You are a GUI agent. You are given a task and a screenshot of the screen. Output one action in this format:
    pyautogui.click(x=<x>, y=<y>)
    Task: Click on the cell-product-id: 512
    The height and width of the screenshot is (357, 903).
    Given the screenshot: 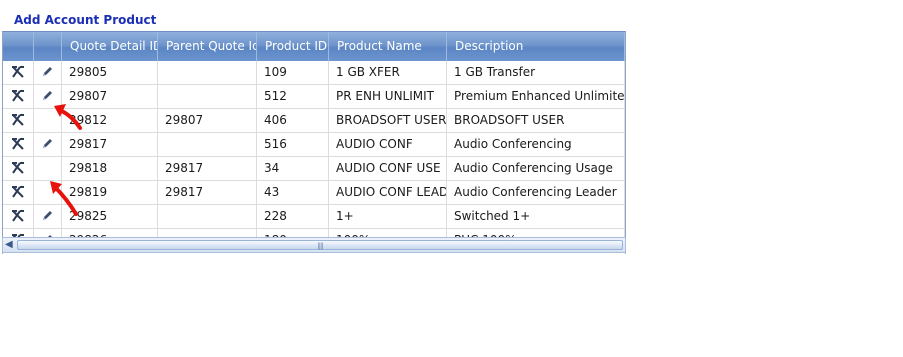 What is the action you would take?
    pyautogui.click(x=293, y=96)
    